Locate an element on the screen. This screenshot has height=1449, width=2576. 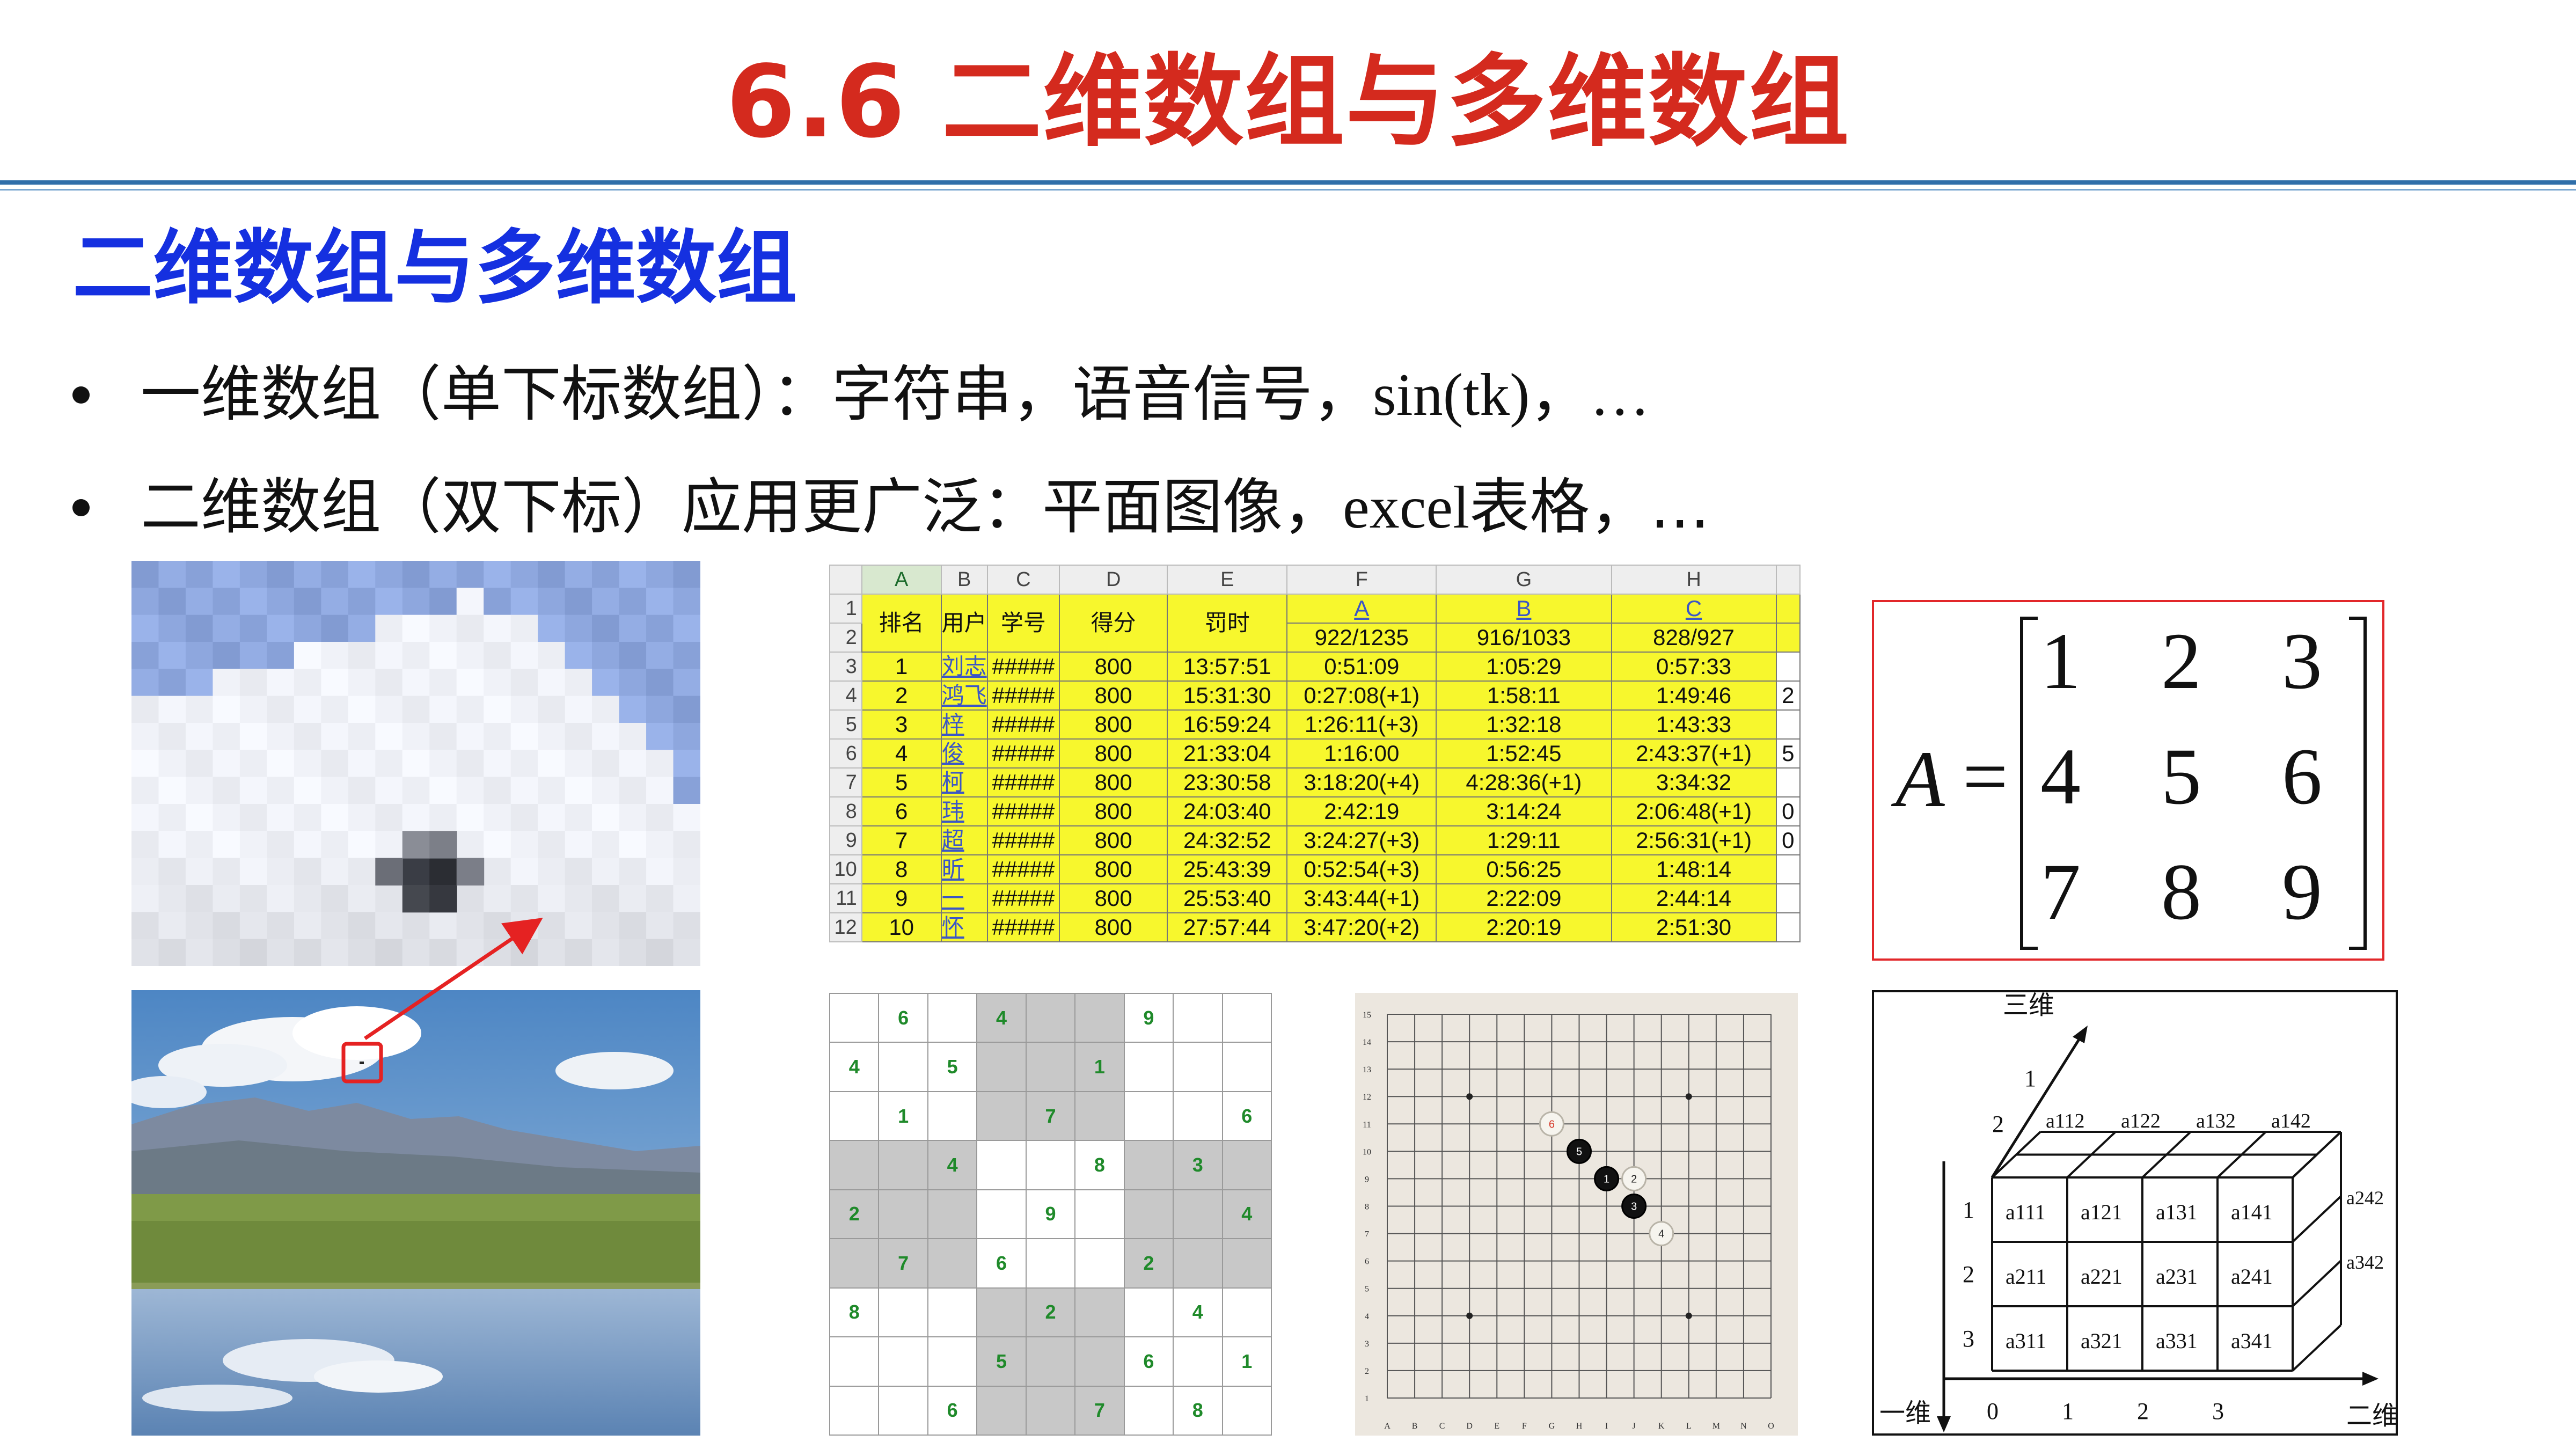
data-cell: 2 is located at coordinates (1788, 695).